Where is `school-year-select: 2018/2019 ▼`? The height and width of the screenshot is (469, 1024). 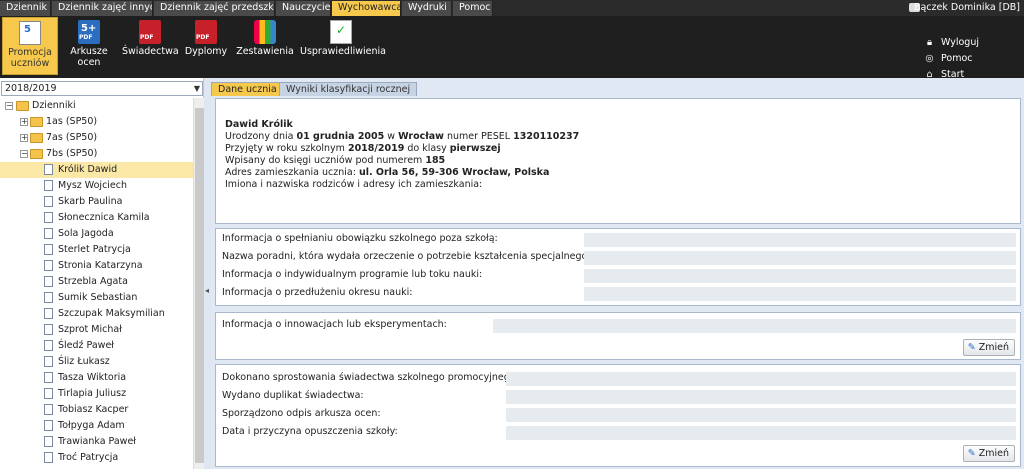
school-year-select: 2018/2019 ▼ is located at coordinates (102, 88).